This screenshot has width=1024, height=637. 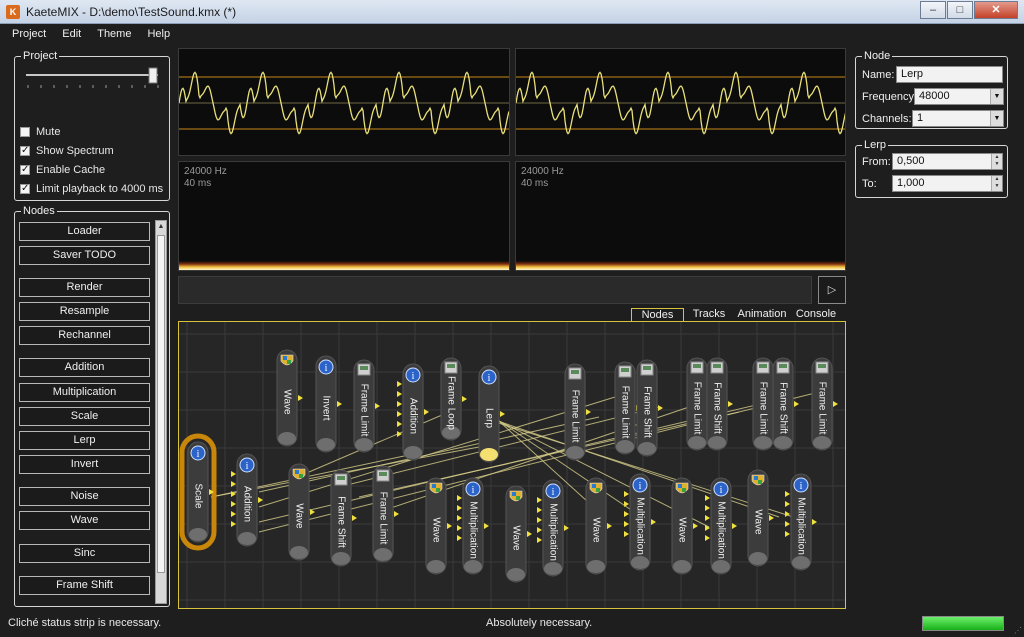 I want to click on nodes-scrollbar-thumb, so click(x=161, y=404).